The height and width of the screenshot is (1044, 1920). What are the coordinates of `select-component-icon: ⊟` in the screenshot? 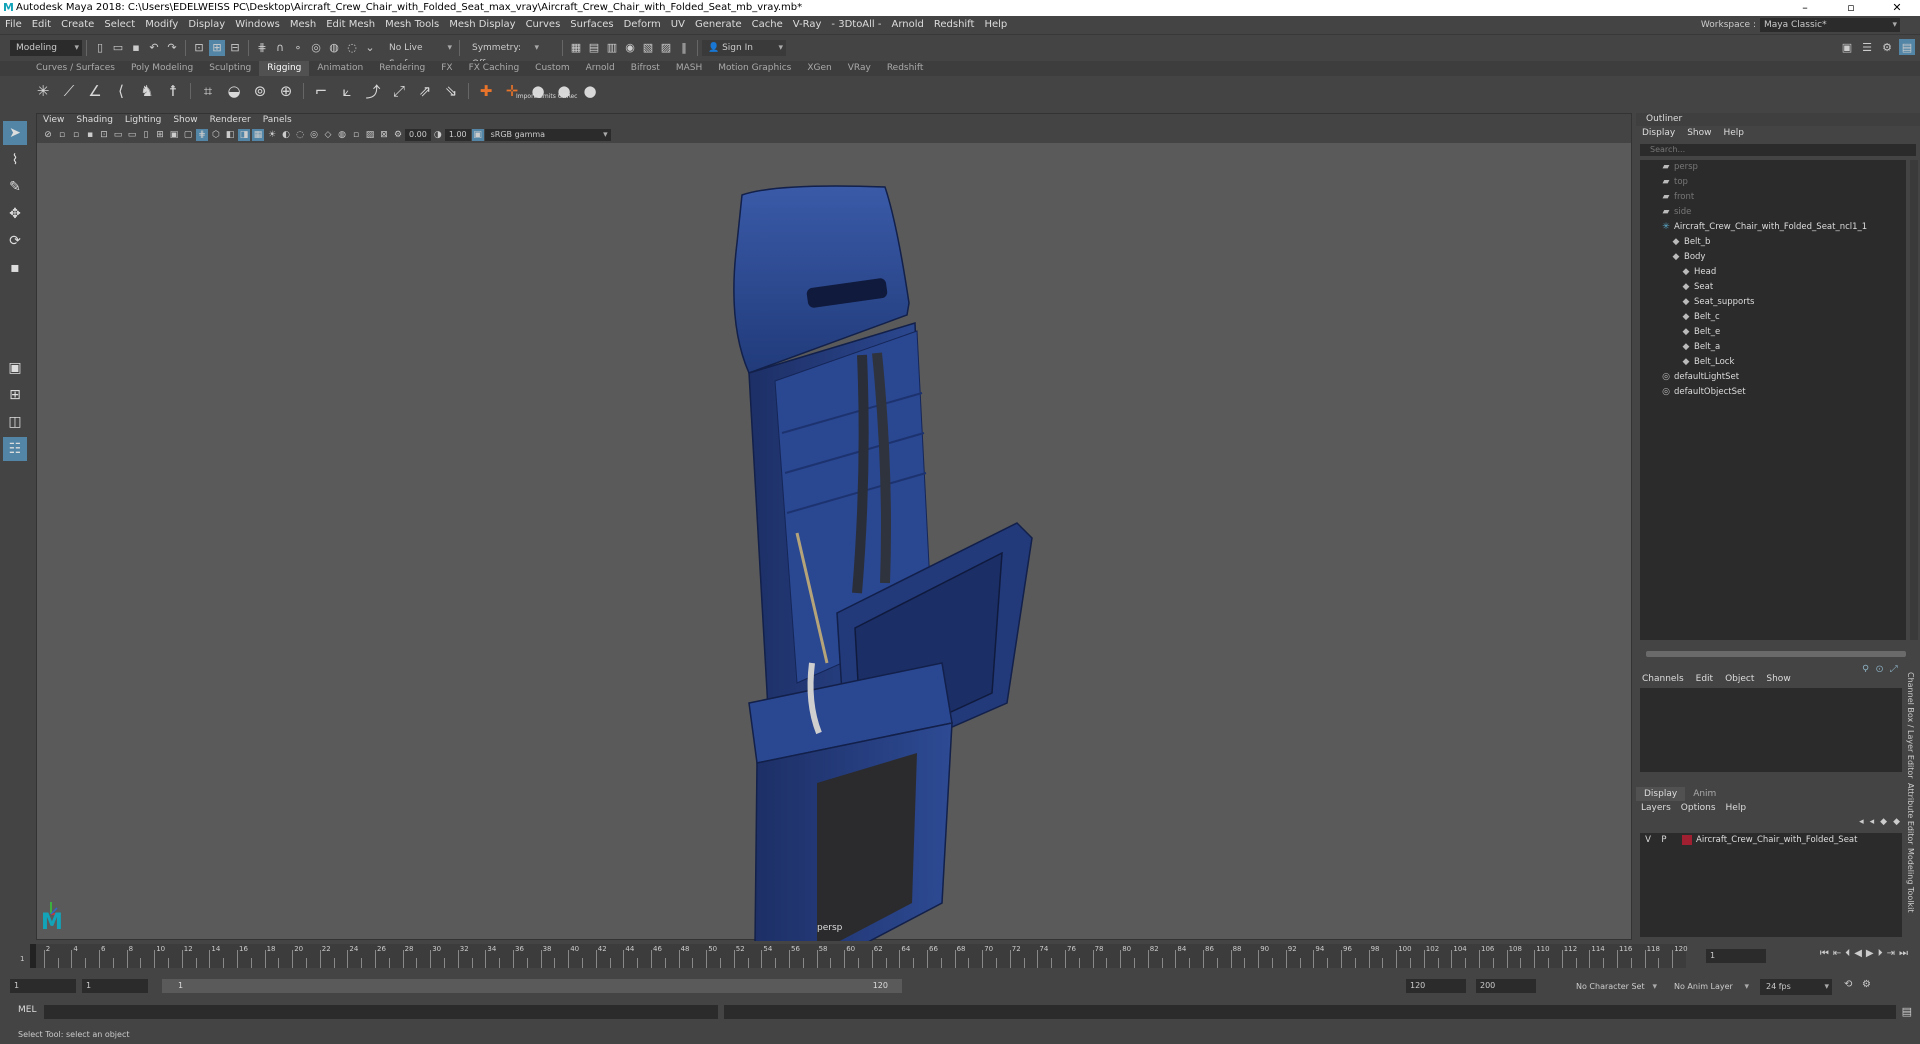 It's located at (235, 48).